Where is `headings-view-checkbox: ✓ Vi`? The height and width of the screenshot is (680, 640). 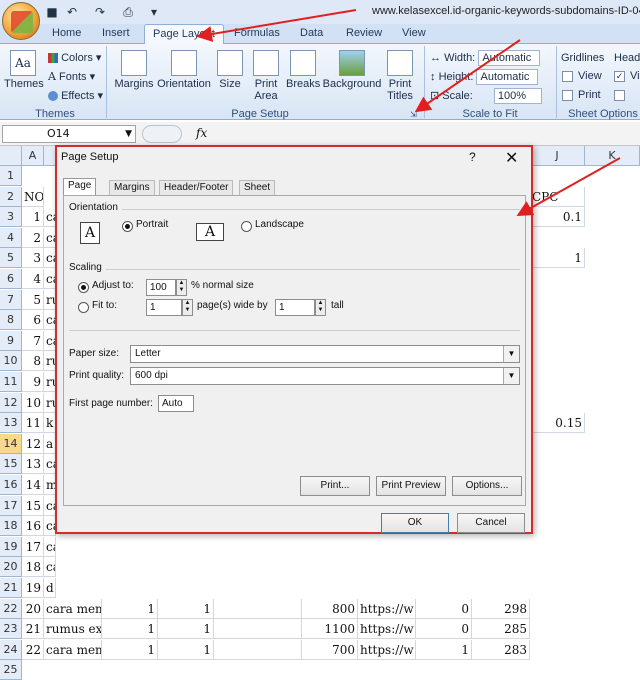
headings-view-checkbox: ✓ Vi is located at coordinates (627, 76).